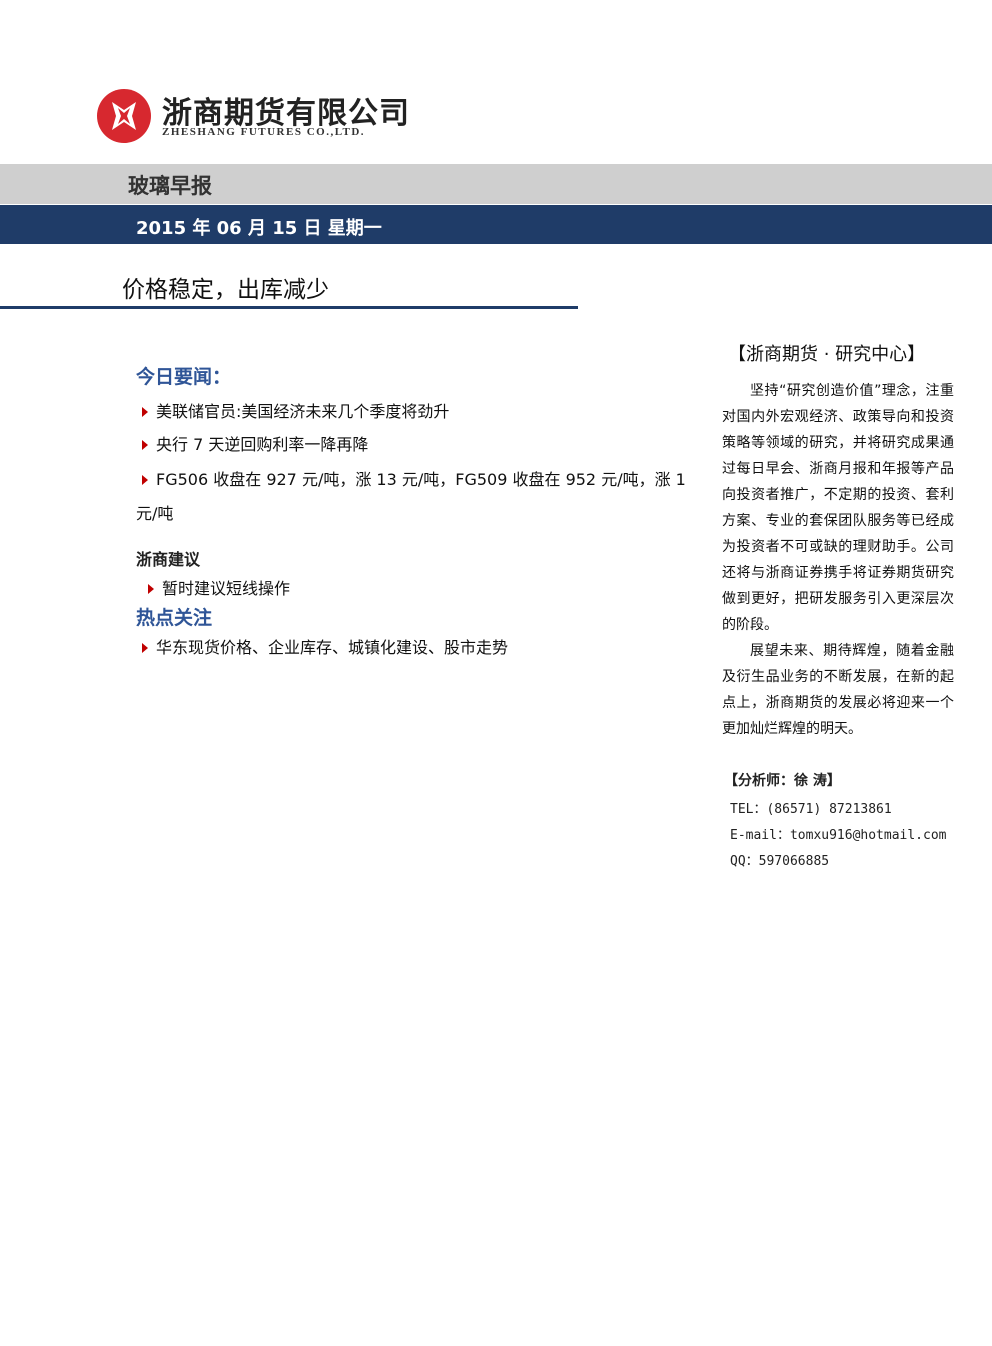 Image resolution: width=992 pixels, height=1346 pixels. What do you see at coordinates (155, 513) in the screenshot?
I see `news-item: 元/吨` at bounding box center [155, 513].